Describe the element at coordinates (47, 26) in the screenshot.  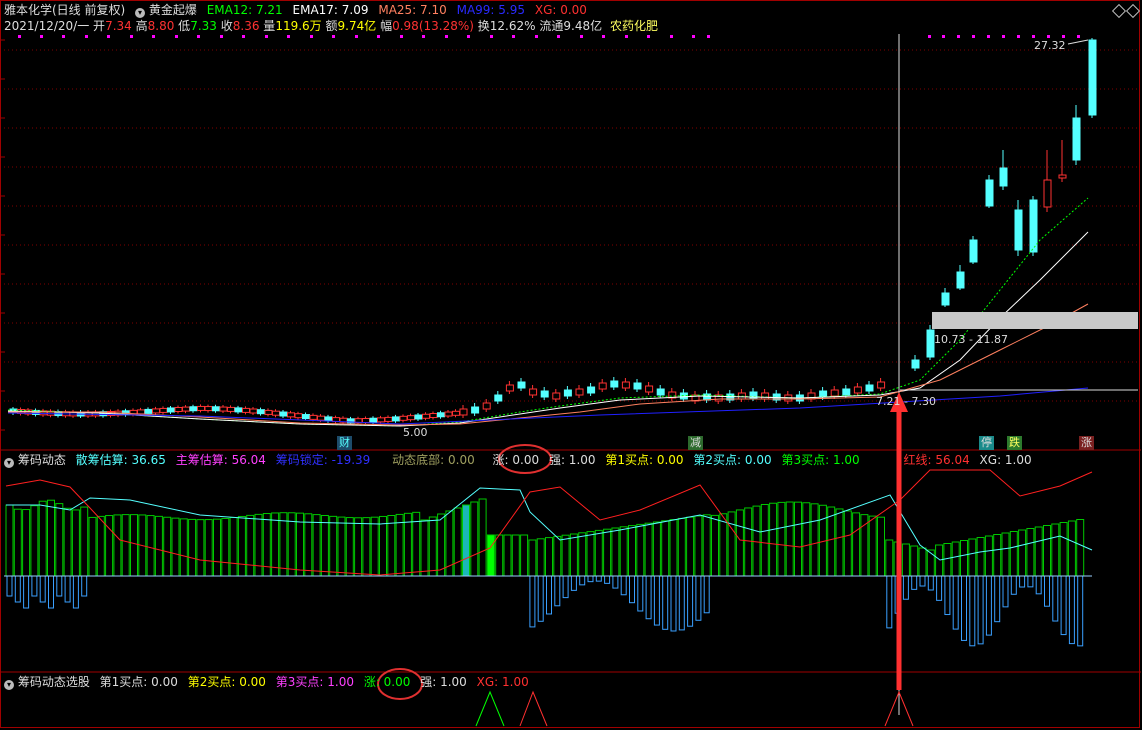
I see `quote-date: 2021/12/20/一` at that location.